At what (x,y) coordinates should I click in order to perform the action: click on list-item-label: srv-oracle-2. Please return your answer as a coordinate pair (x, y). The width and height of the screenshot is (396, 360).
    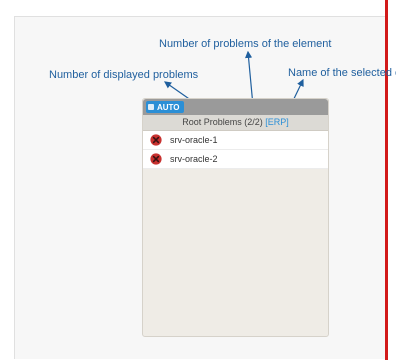
    Looking at the image, I should click on (194, 159).